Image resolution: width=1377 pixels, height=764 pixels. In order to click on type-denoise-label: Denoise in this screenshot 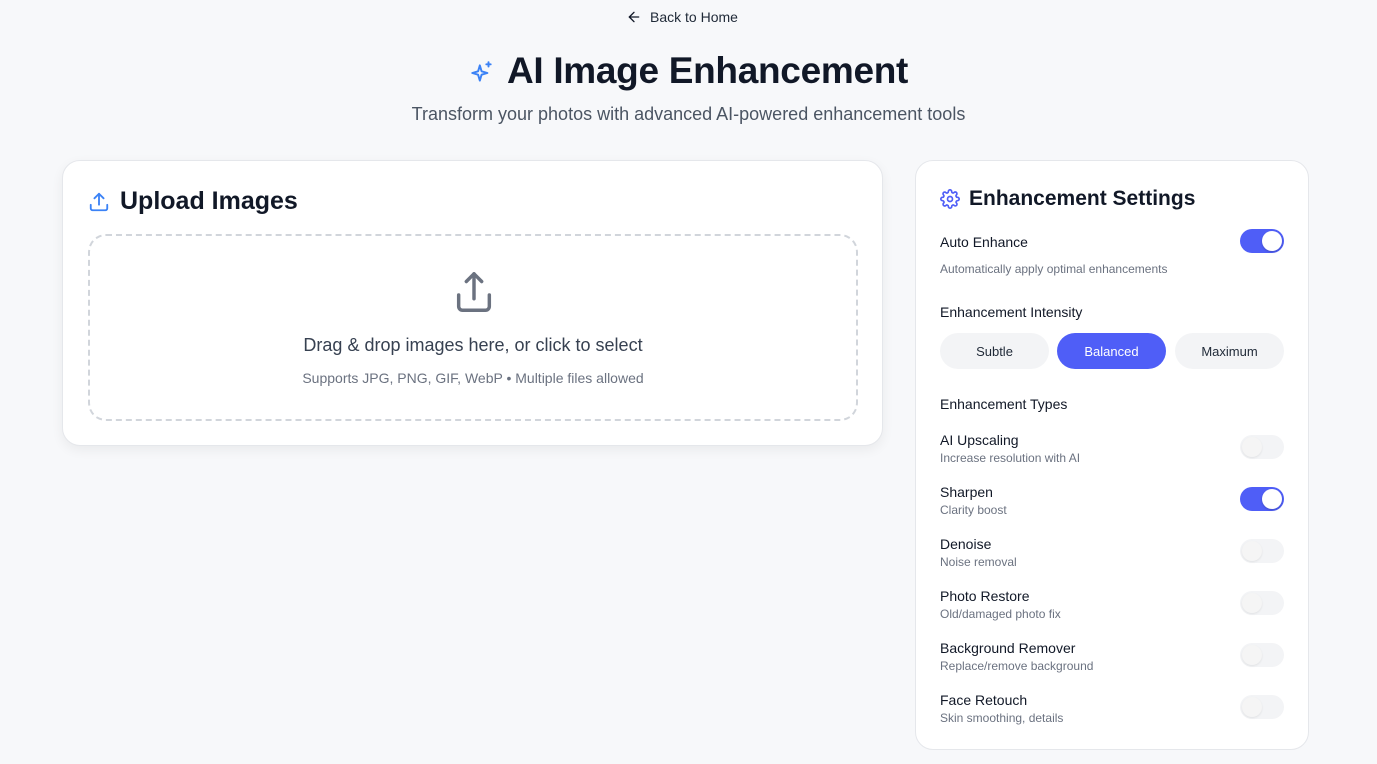, I will do `click(966, 544)`.